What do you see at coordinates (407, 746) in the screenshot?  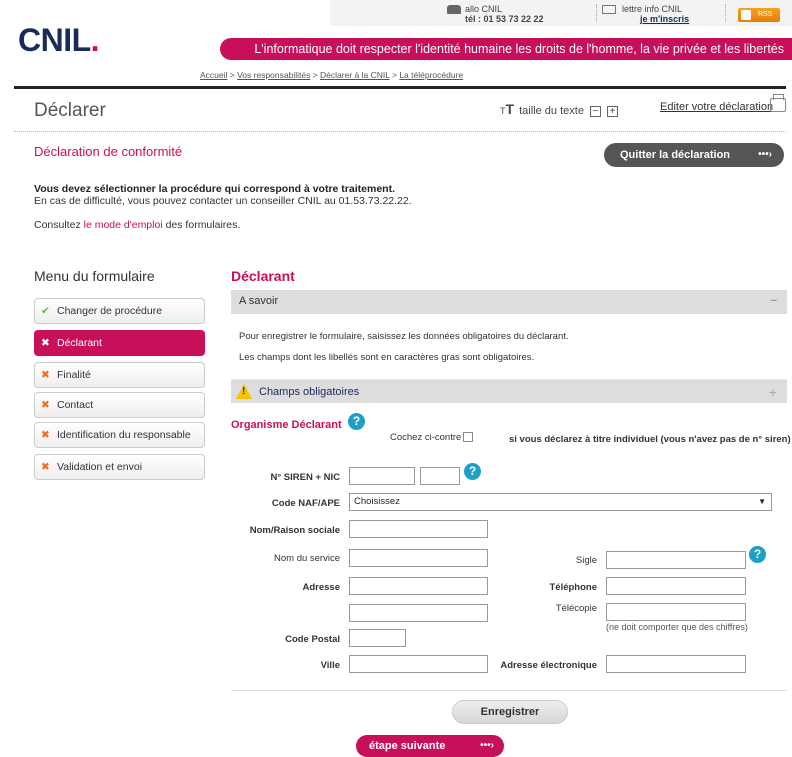 I see `next-step-label: étape suivante` at bounding box center [407, 746].